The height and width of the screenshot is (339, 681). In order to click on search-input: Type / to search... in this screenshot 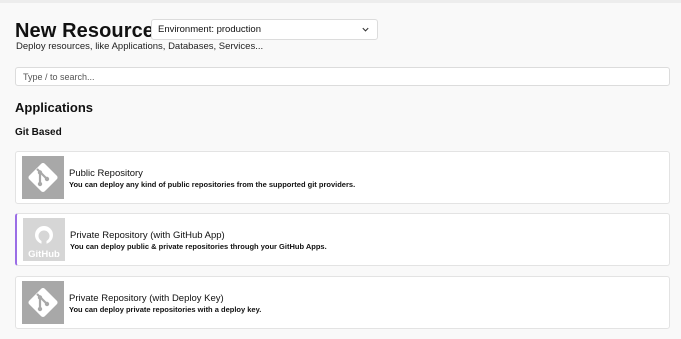, I will do `click(342, 76)`.